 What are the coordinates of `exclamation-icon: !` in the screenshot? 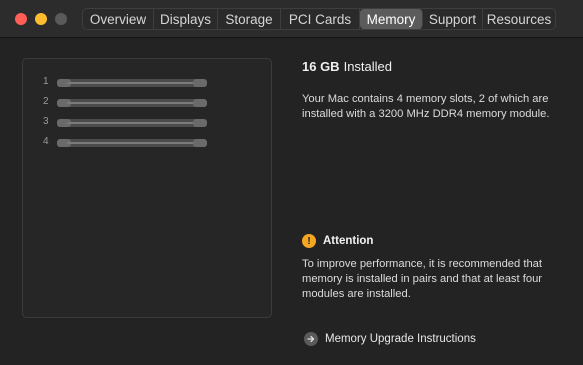 It's located at (309, 241).